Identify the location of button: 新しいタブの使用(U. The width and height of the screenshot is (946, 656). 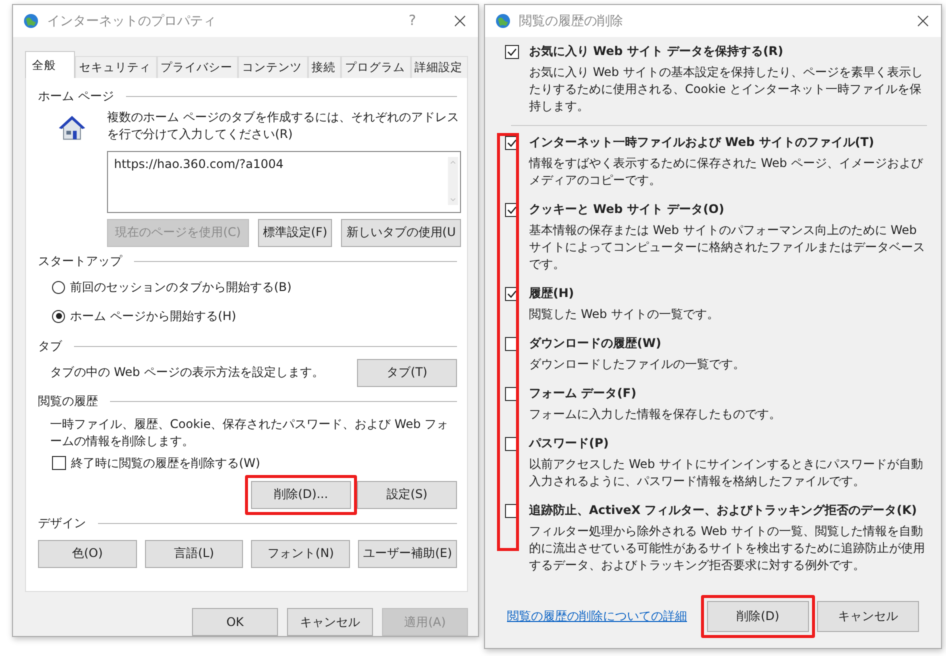
(401, 232).